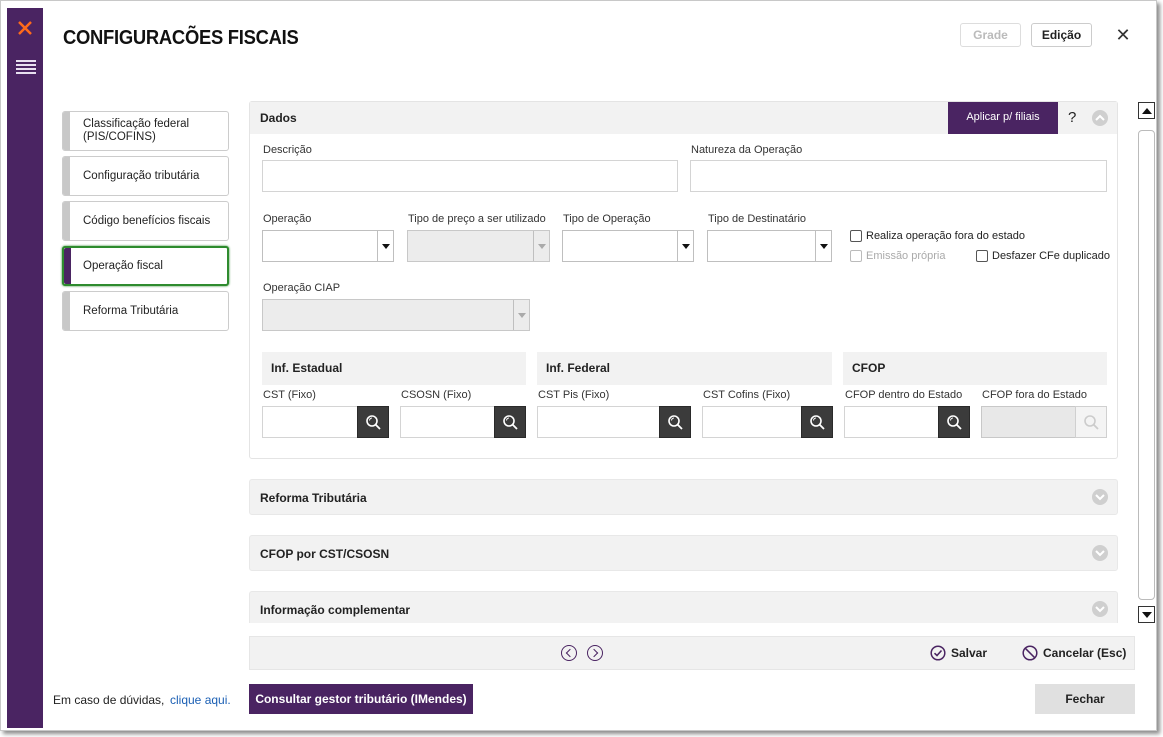 This screenshot has width=1163, height=737. Describe the element at coordinates (361, 699) in the screenshot. I see `imendes-button: Consultar gestor tributário (IMendes)` at that location.